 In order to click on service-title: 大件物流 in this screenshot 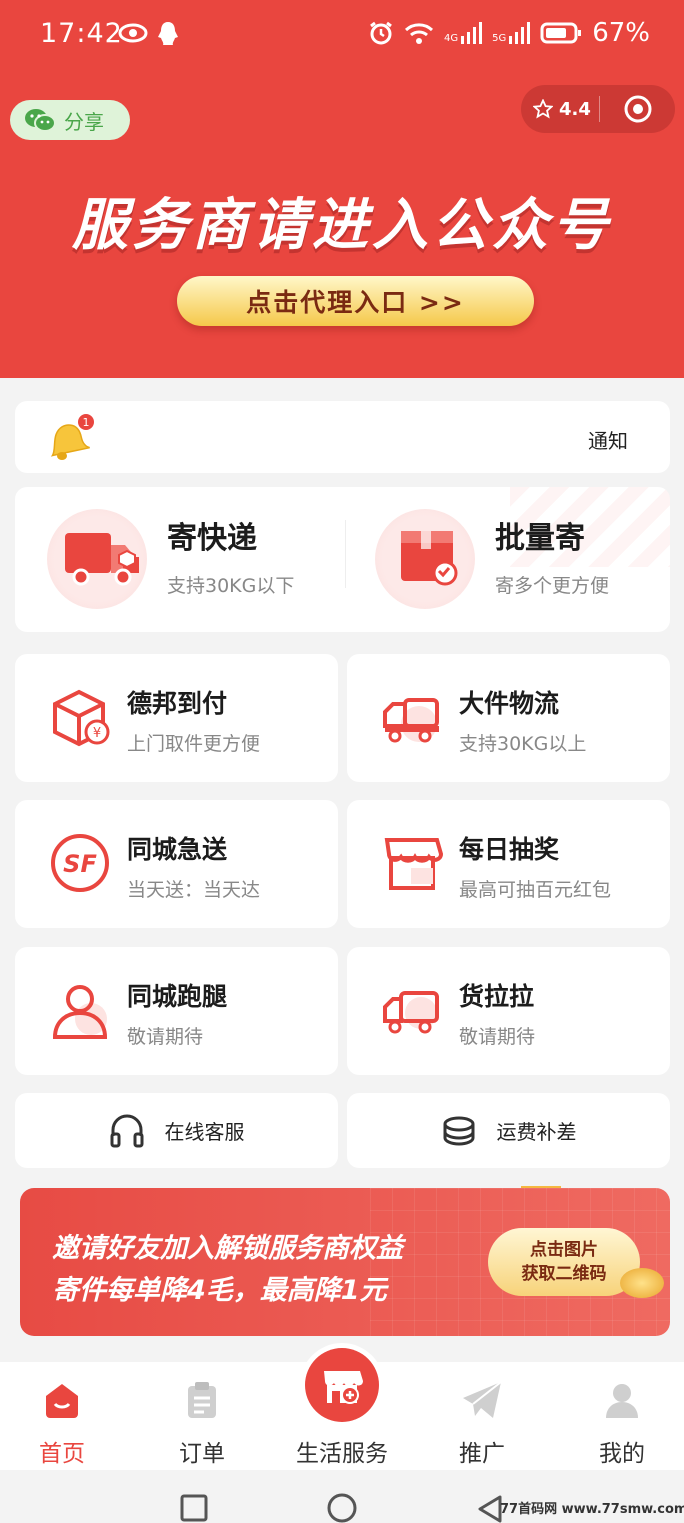, I will do `click(509, 703)`.